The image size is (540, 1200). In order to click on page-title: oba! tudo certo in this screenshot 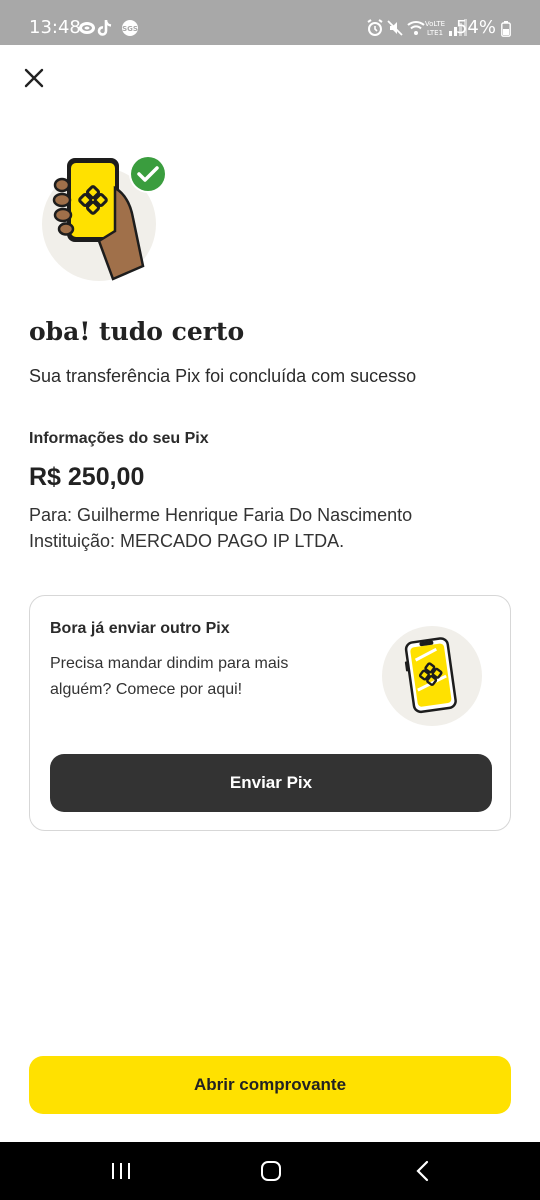, I will do `click(137, 331)`.